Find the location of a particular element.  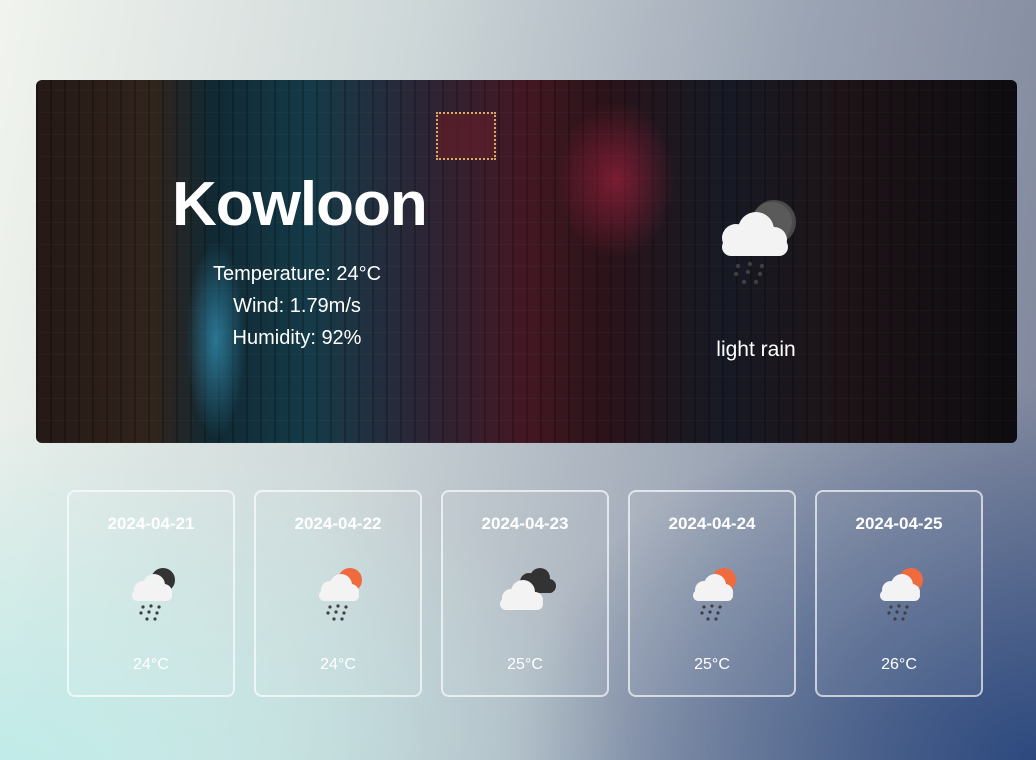

forecast-temp: 26°C is located at coordinates (899, 664).